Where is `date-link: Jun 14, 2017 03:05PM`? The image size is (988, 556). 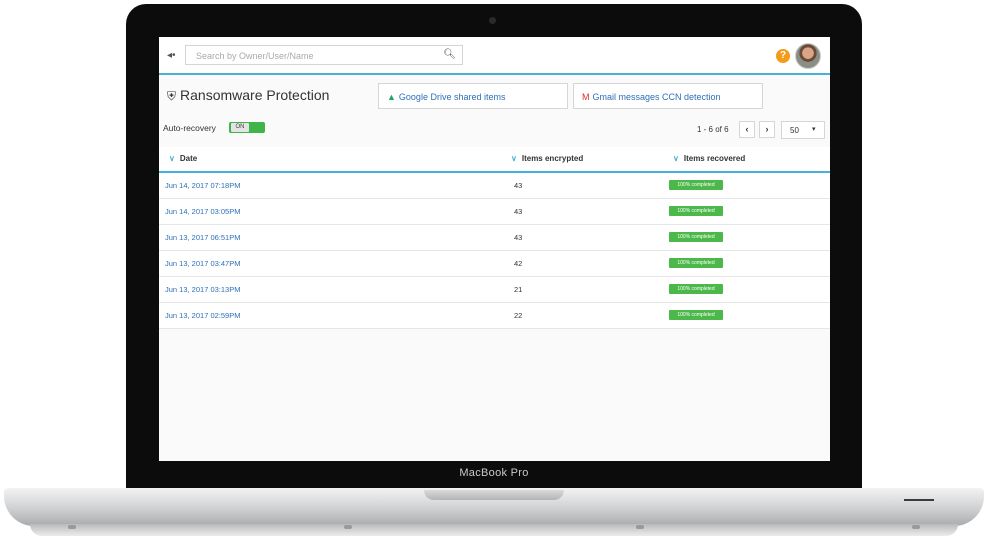 date-link: Jun 14, 2017 03:05PM is located at coordinates (202, 211).